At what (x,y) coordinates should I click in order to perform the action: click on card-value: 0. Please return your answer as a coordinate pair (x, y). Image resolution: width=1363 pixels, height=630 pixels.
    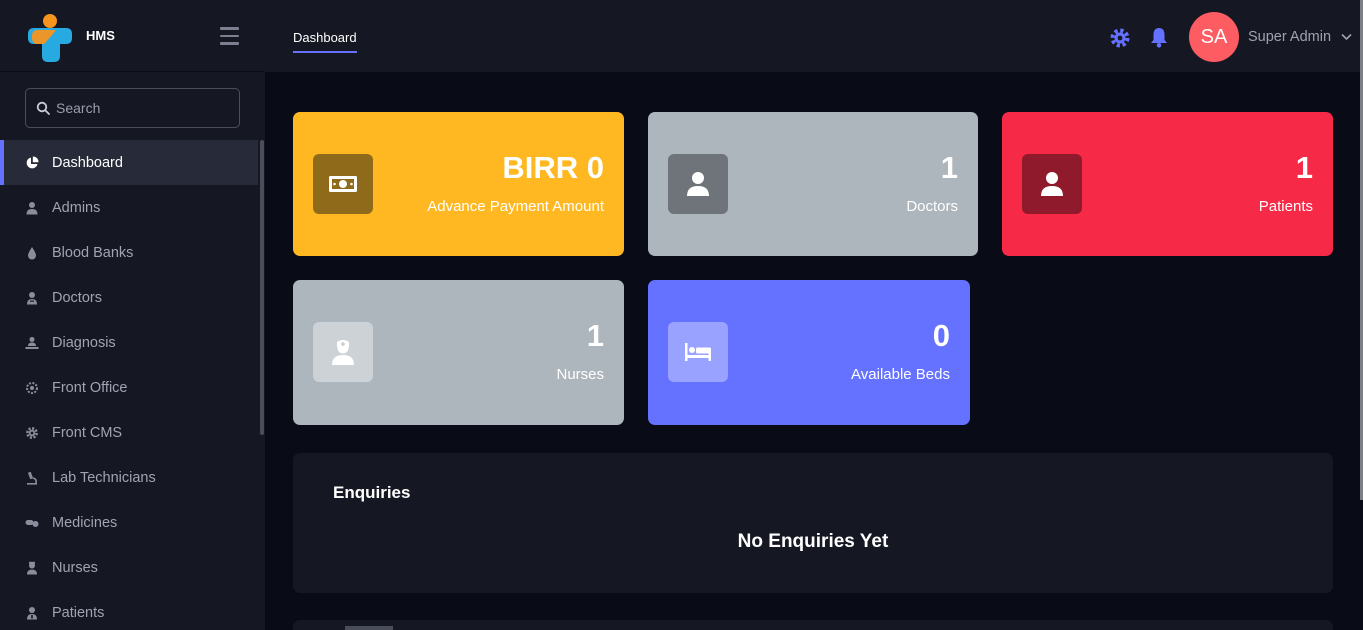
    Looking at the image, I should click on (941, 335).